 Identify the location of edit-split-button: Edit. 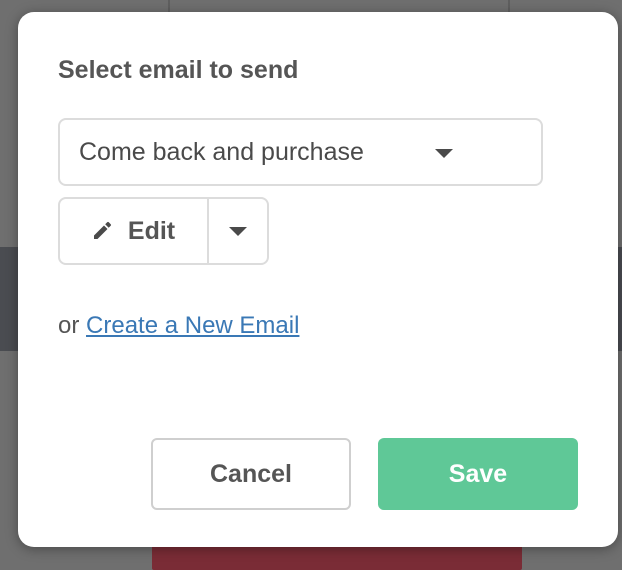
(163, 231).